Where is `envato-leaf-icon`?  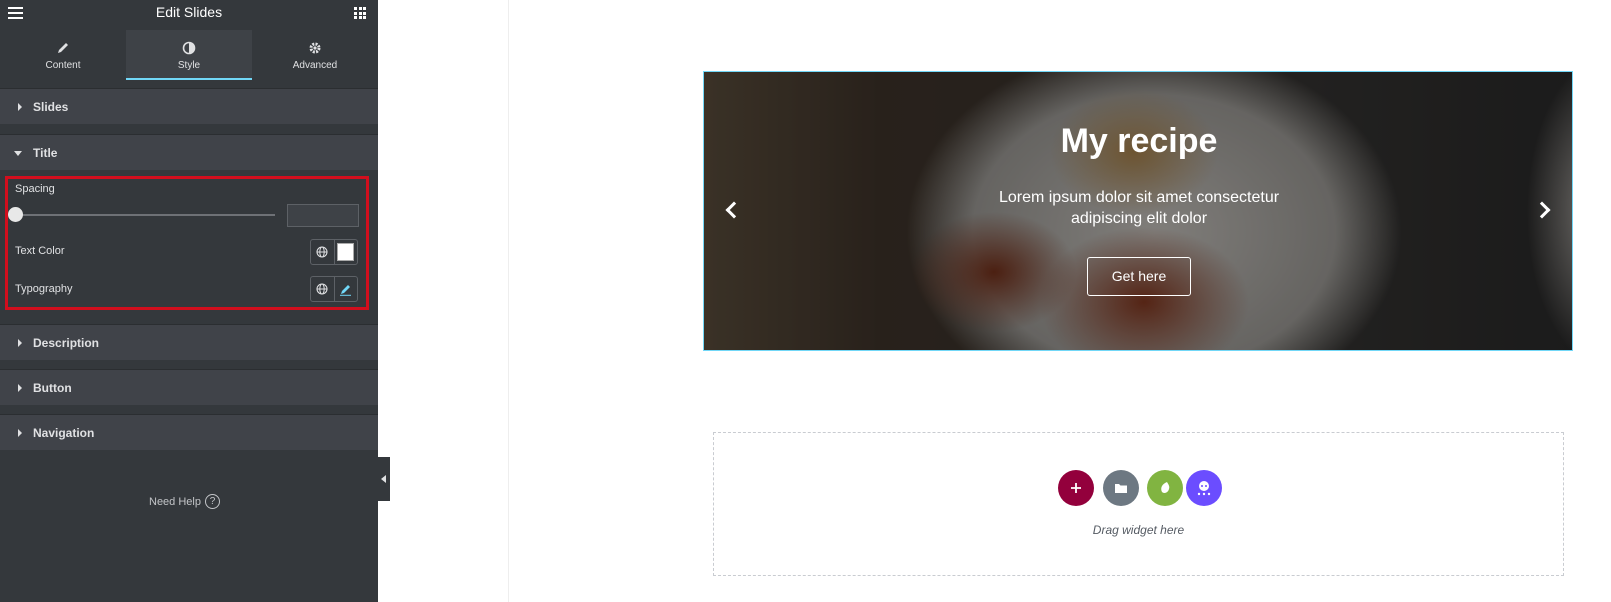 envato-leaf-icon is located at coordinates (1165, 487).